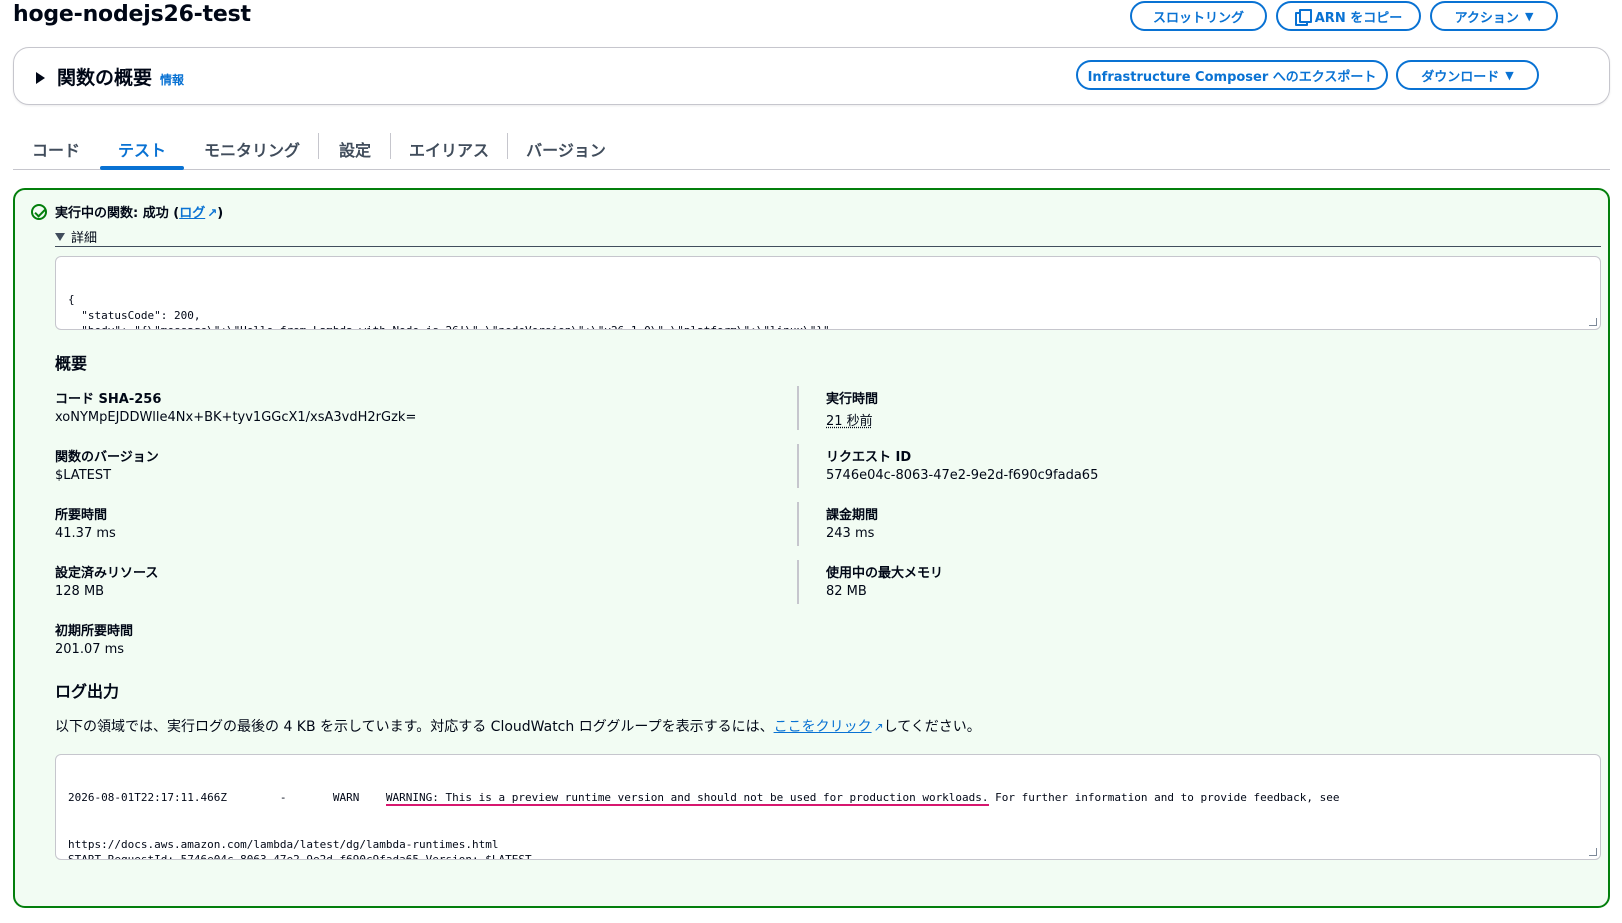 This screenshot has height=923, width=1622. I want to click on export-composer-button: Infrastructure Composer へのエクスポート, so click(1232, 75).